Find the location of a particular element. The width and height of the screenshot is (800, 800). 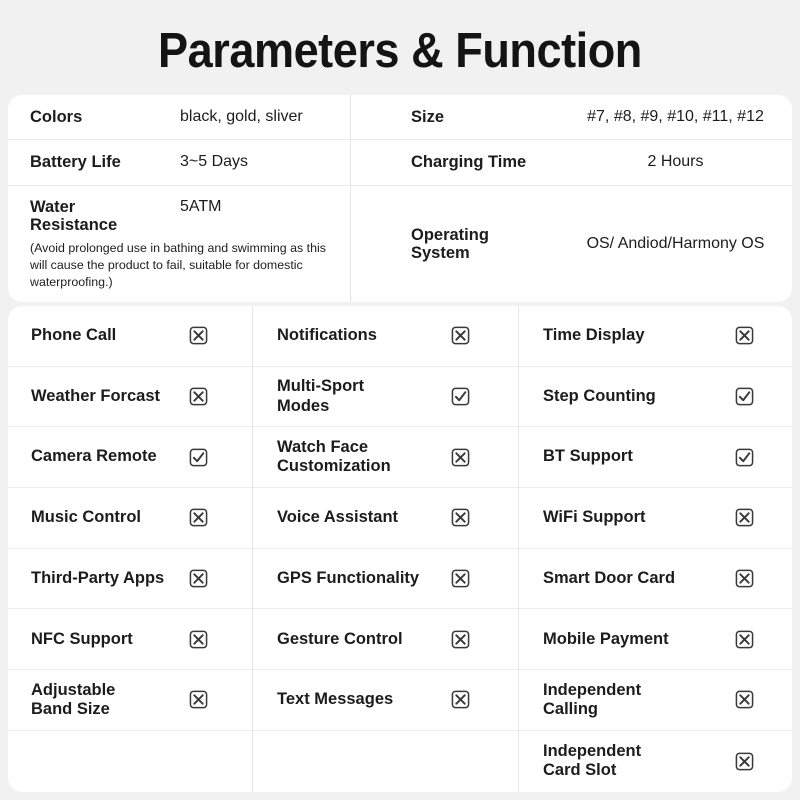

feature-label: BT Support is located at coordinates (588, 456).